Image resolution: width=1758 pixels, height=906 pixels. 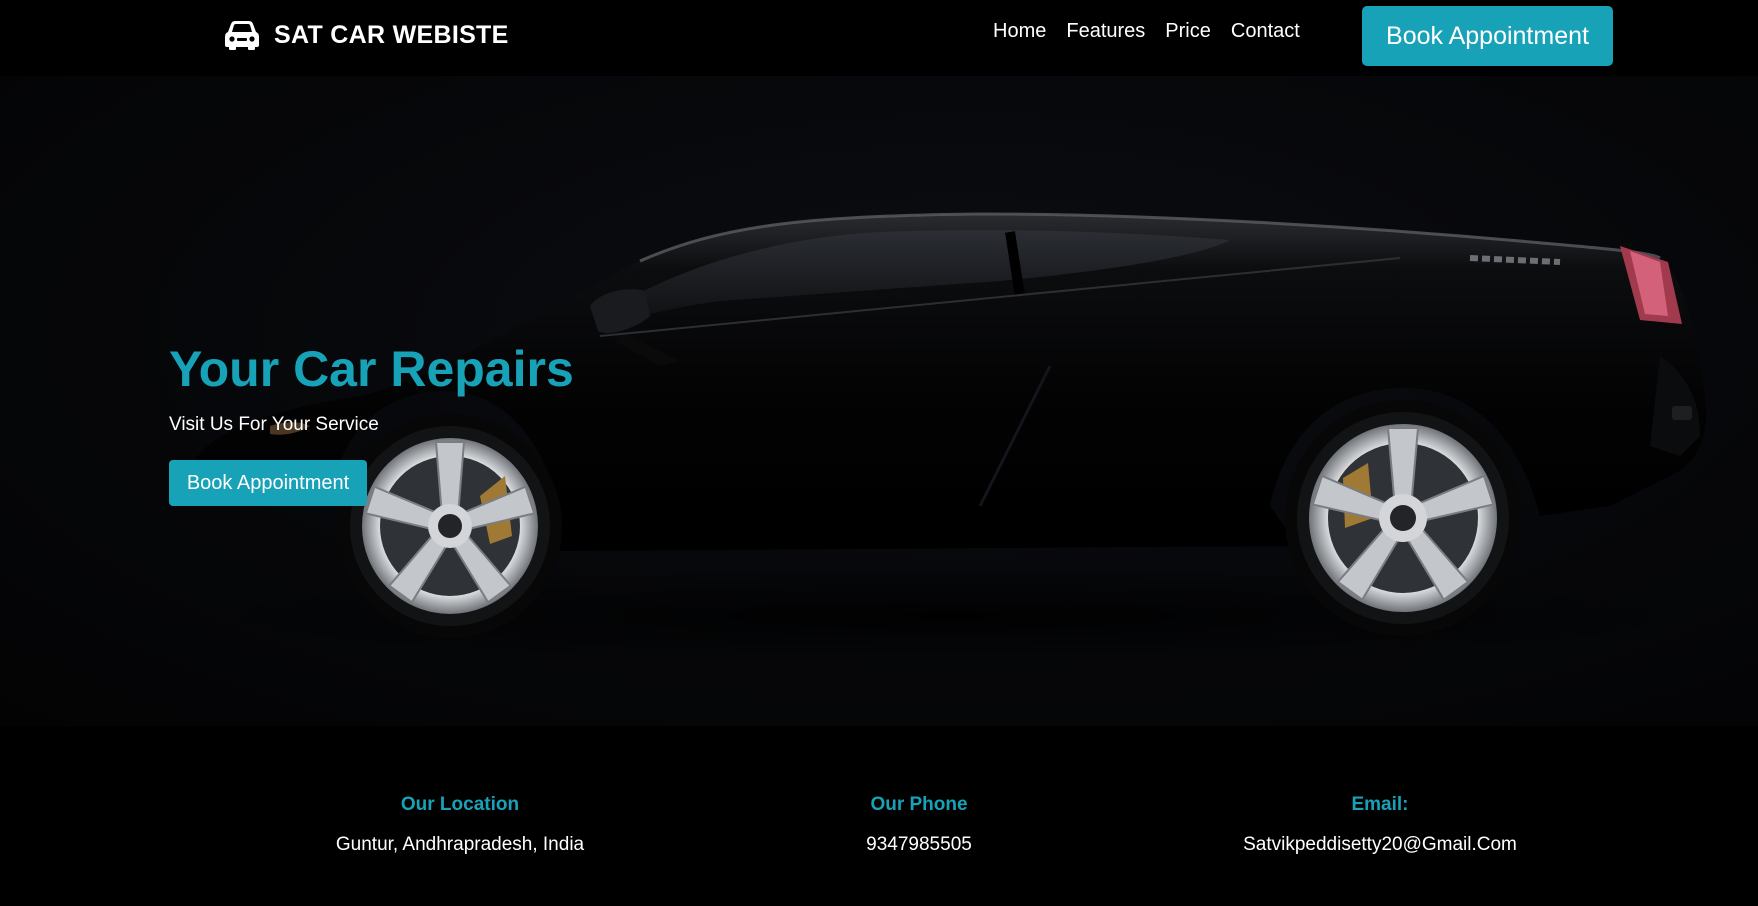 What do you see at coordinates (391, 34) in the screenshot?
I see `brand-name: SAT CAR WEBISTE` at bounding box center [391, 34].